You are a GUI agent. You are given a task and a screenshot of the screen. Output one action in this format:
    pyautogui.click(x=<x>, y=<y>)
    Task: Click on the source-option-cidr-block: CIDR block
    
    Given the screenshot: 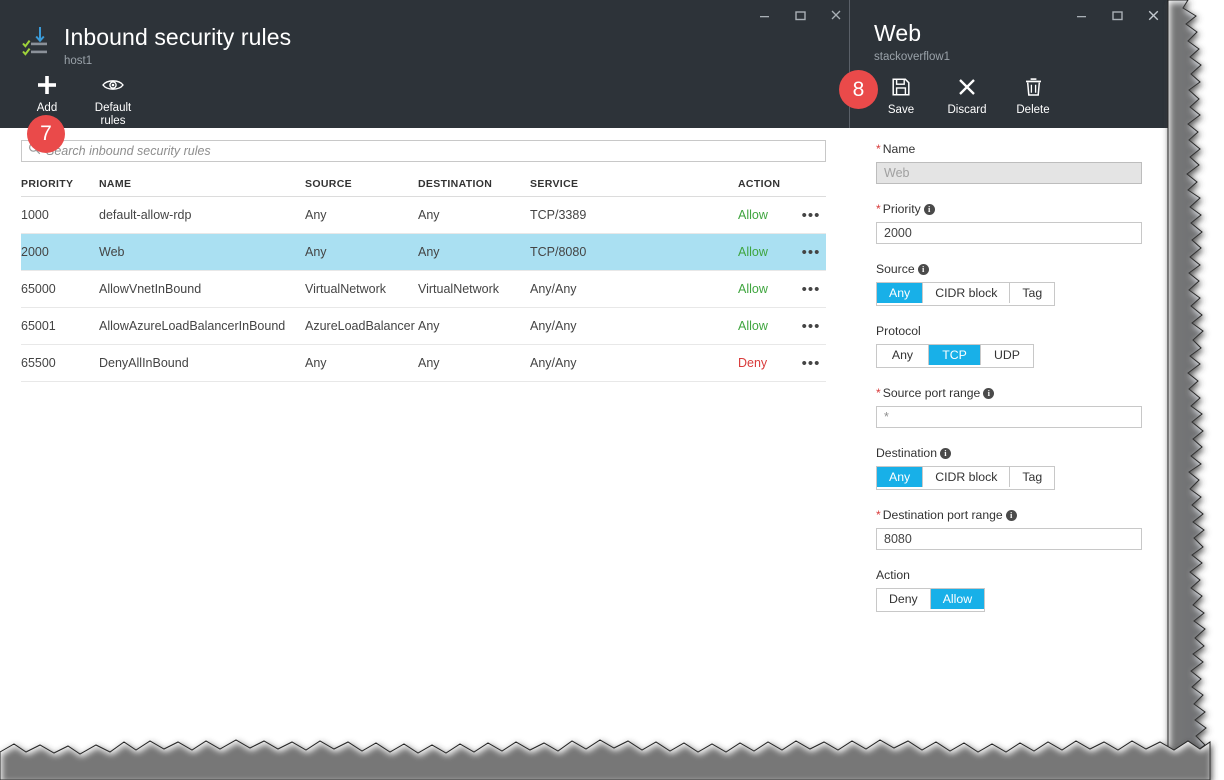 What is the action you would take?
    pyautogui.click(x=967, y=293)
    